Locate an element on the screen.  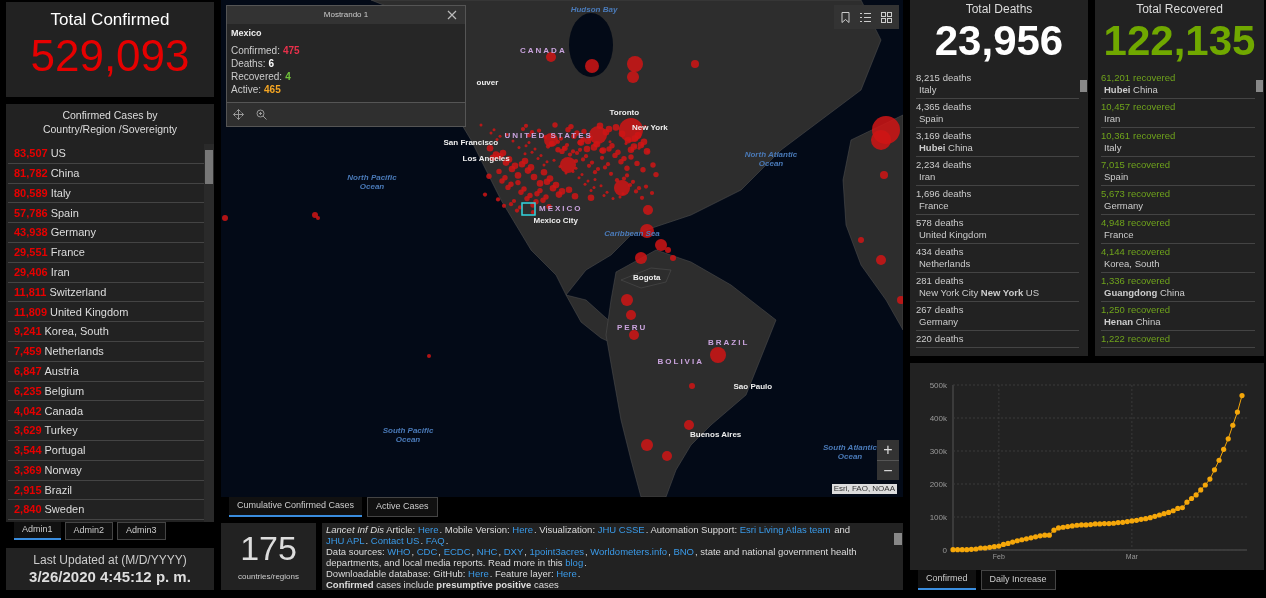
case-count: 11,809 is located at coordinates (31, 312).